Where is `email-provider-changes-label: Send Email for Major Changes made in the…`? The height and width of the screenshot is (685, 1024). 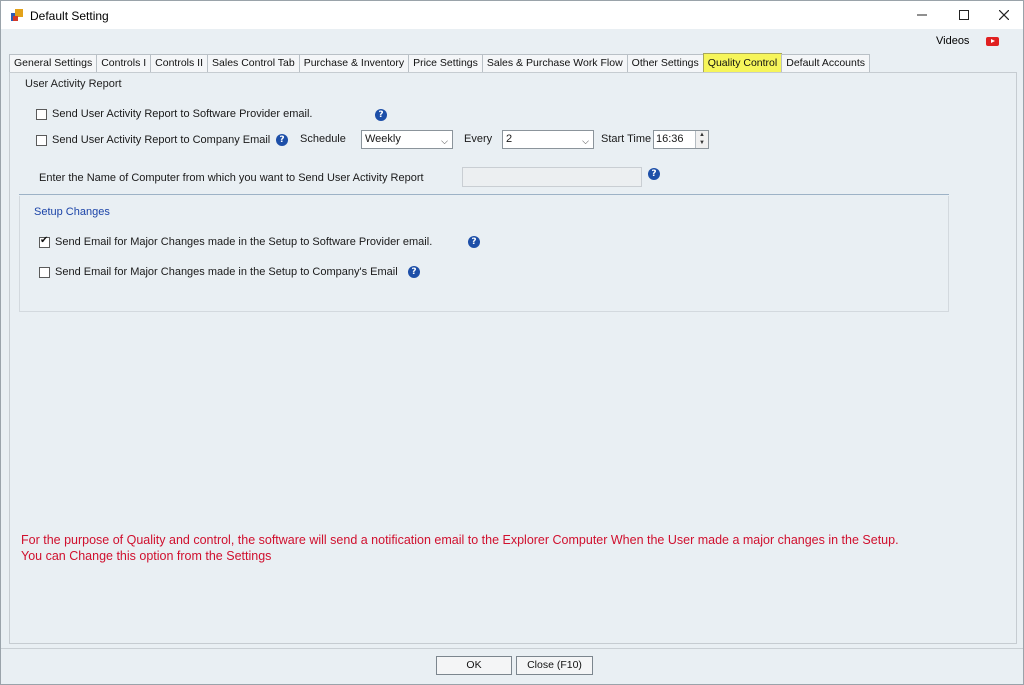 email-provider-changes-label: Send Email for Major Changes made in the… is located at coordinates (243, 242).